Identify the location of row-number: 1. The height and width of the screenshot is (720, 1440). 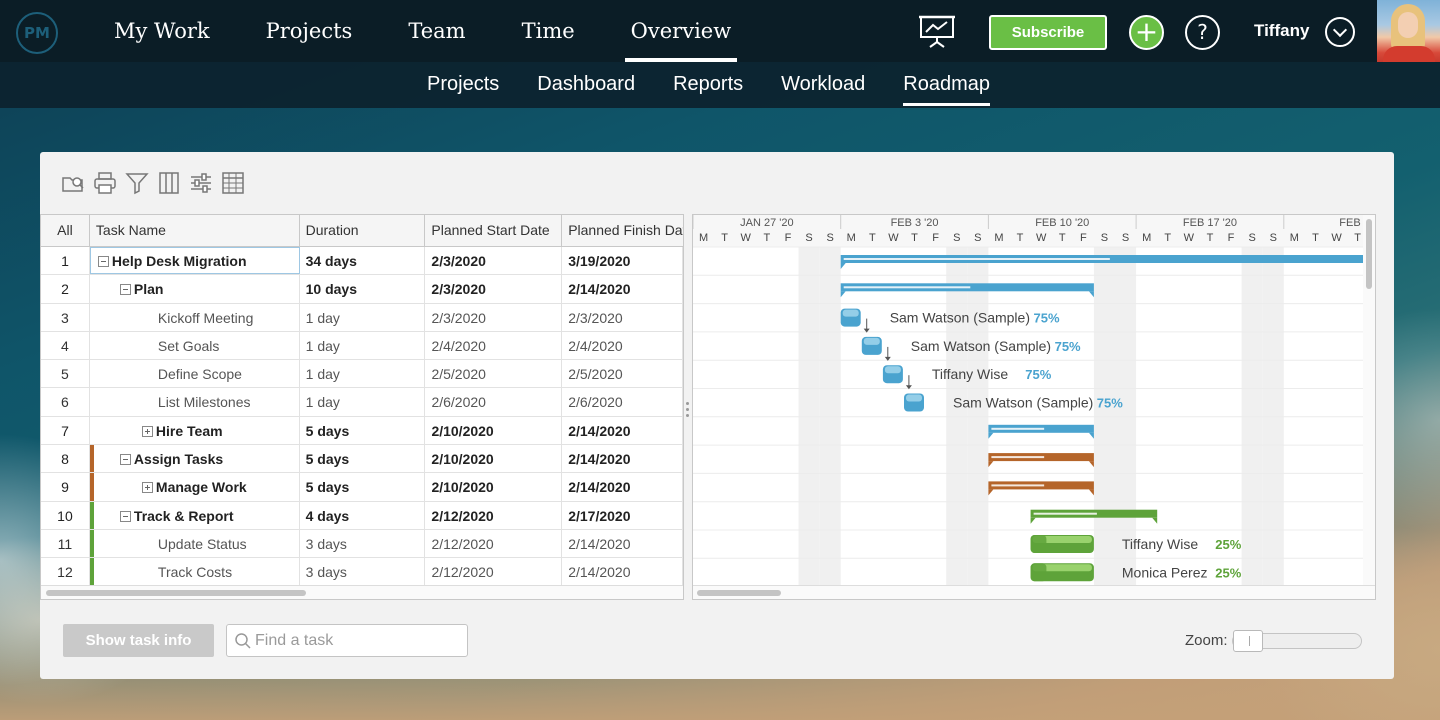
(65, 261).